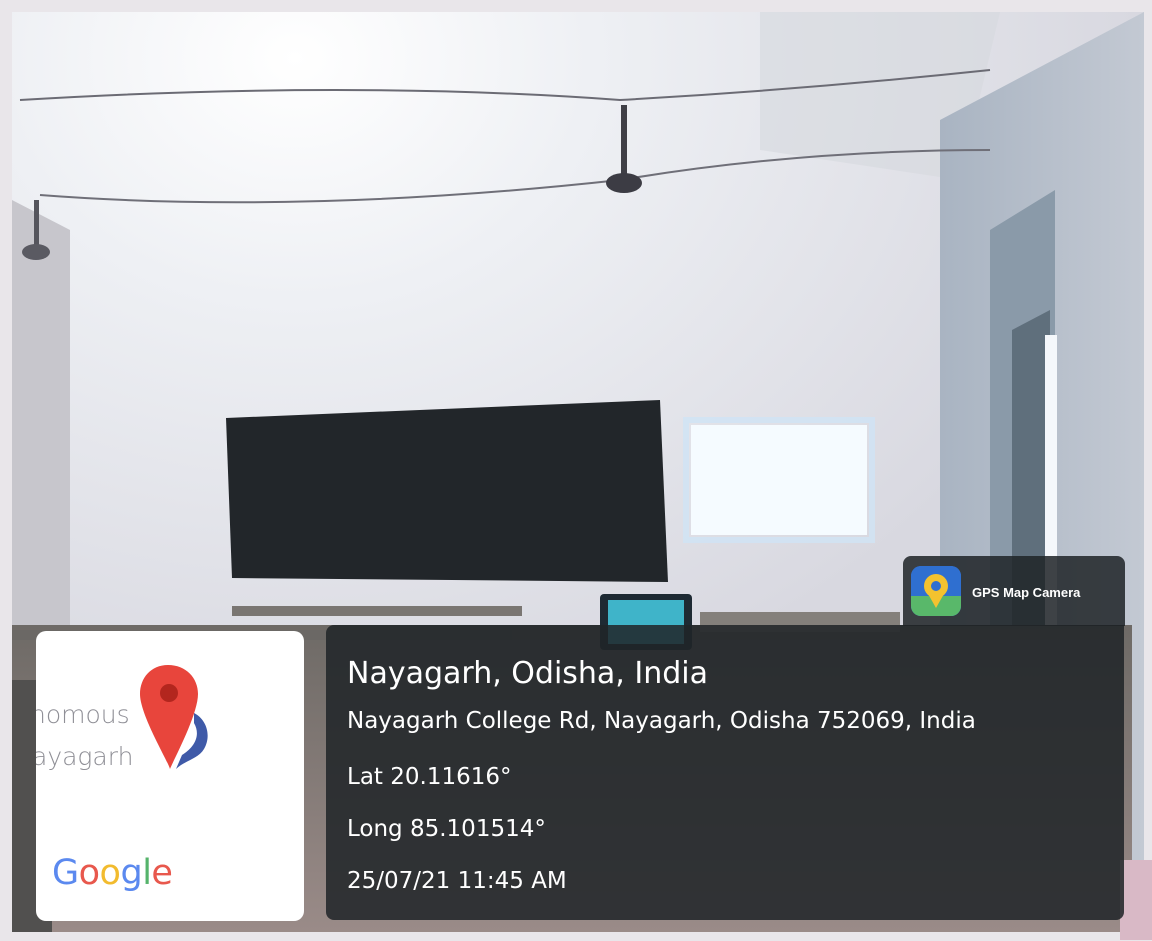  What do you see at coordinates (527, 673) in the screenshot?
I see `location-title: Nayagarh, Odisha, India` at bounding box center [527, 673].